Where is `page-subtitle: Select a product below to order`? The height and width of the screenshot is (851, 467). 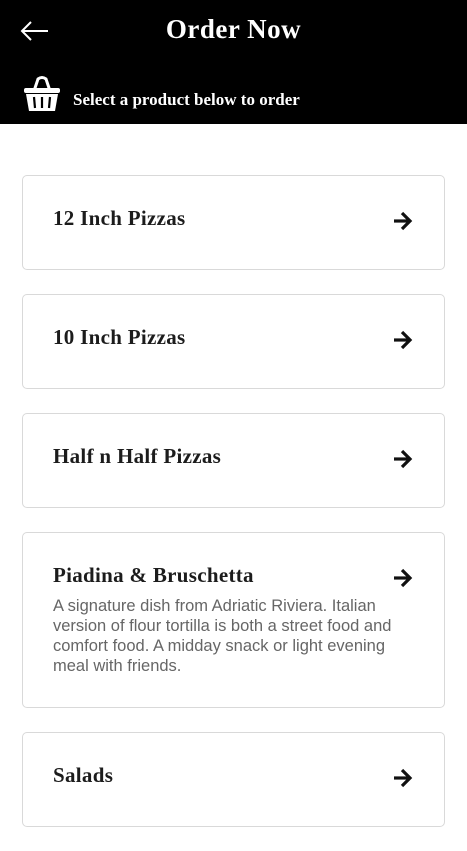
page-subtitle: Select a product below to order is located at coordinates (186, 99).